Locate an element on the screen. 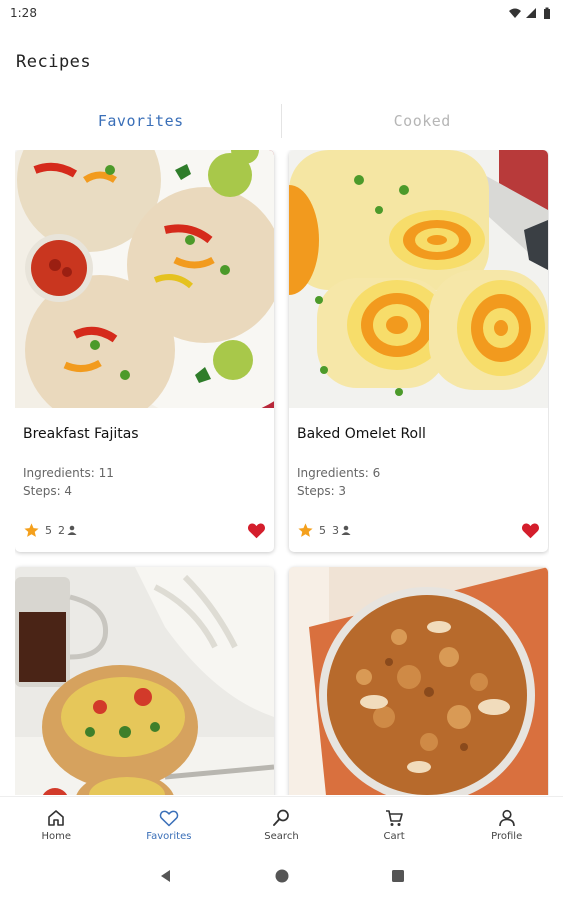  back-icon is located at coordinates (166, 876).